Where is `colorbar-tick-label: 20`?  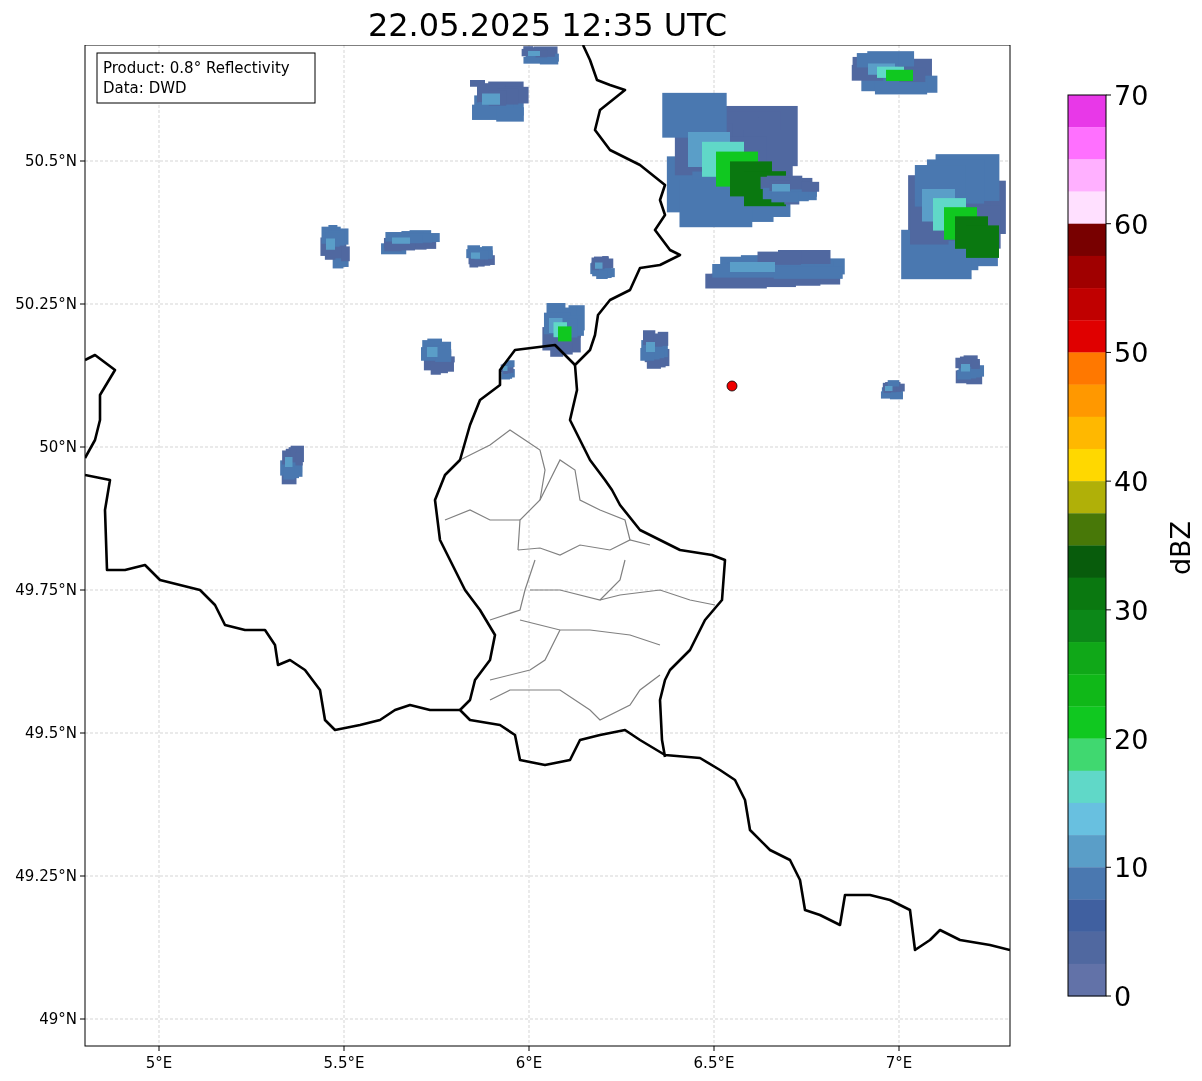 colorbar-tick-label: 20 is located at coordinates (1131, 739).